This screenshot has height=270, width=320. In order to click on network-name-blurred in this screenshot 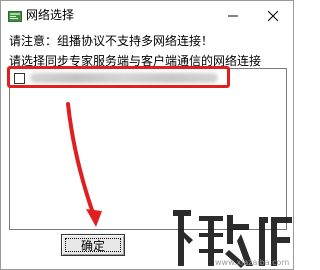, I will do `click(124, 78)`.